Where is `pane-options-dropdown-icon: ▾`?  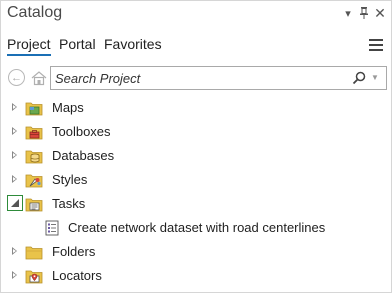
pane-options-dropdown-icon: ▾ is located at coordinates (348, 13).